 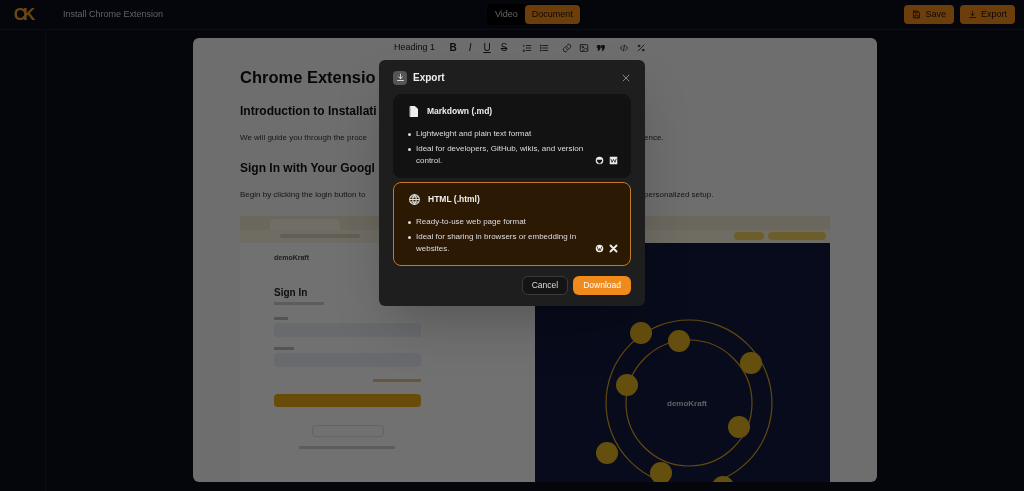 I want to click on strike-button: S, so click(x=504, y=47).